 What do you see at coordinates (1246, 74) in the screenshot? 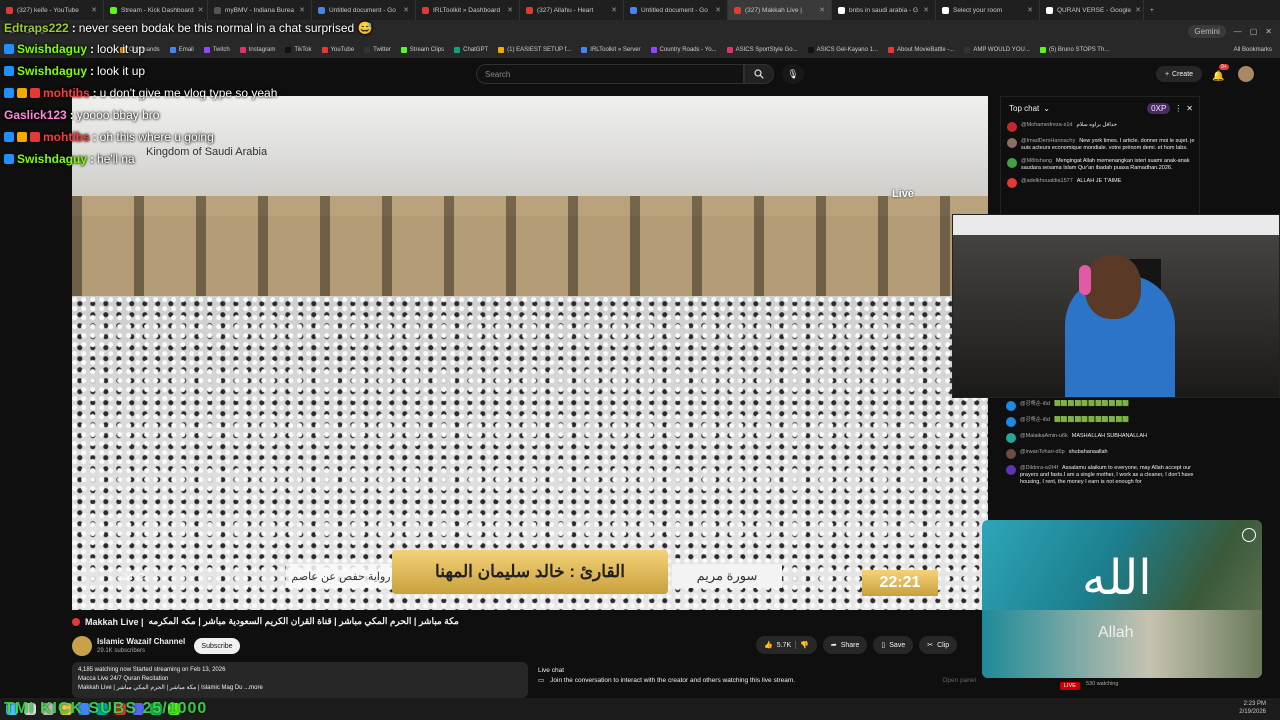
I see `avatar` at bounding box center [1246, 74].